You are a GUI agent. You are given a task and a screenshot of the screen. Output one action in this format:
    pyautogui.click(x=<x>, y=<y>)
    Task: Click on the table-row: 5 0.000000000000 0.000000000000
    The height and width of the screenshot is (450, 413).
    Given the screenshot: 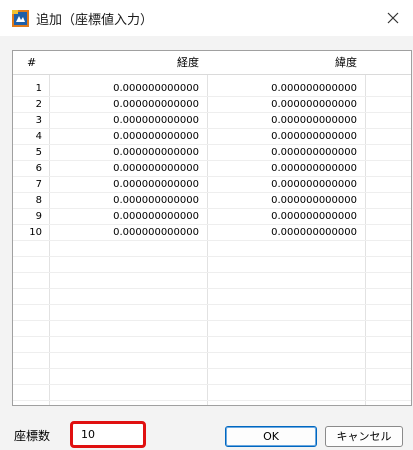 What is the action you would take?
    pyautogui.click(x=212, y=153)
    